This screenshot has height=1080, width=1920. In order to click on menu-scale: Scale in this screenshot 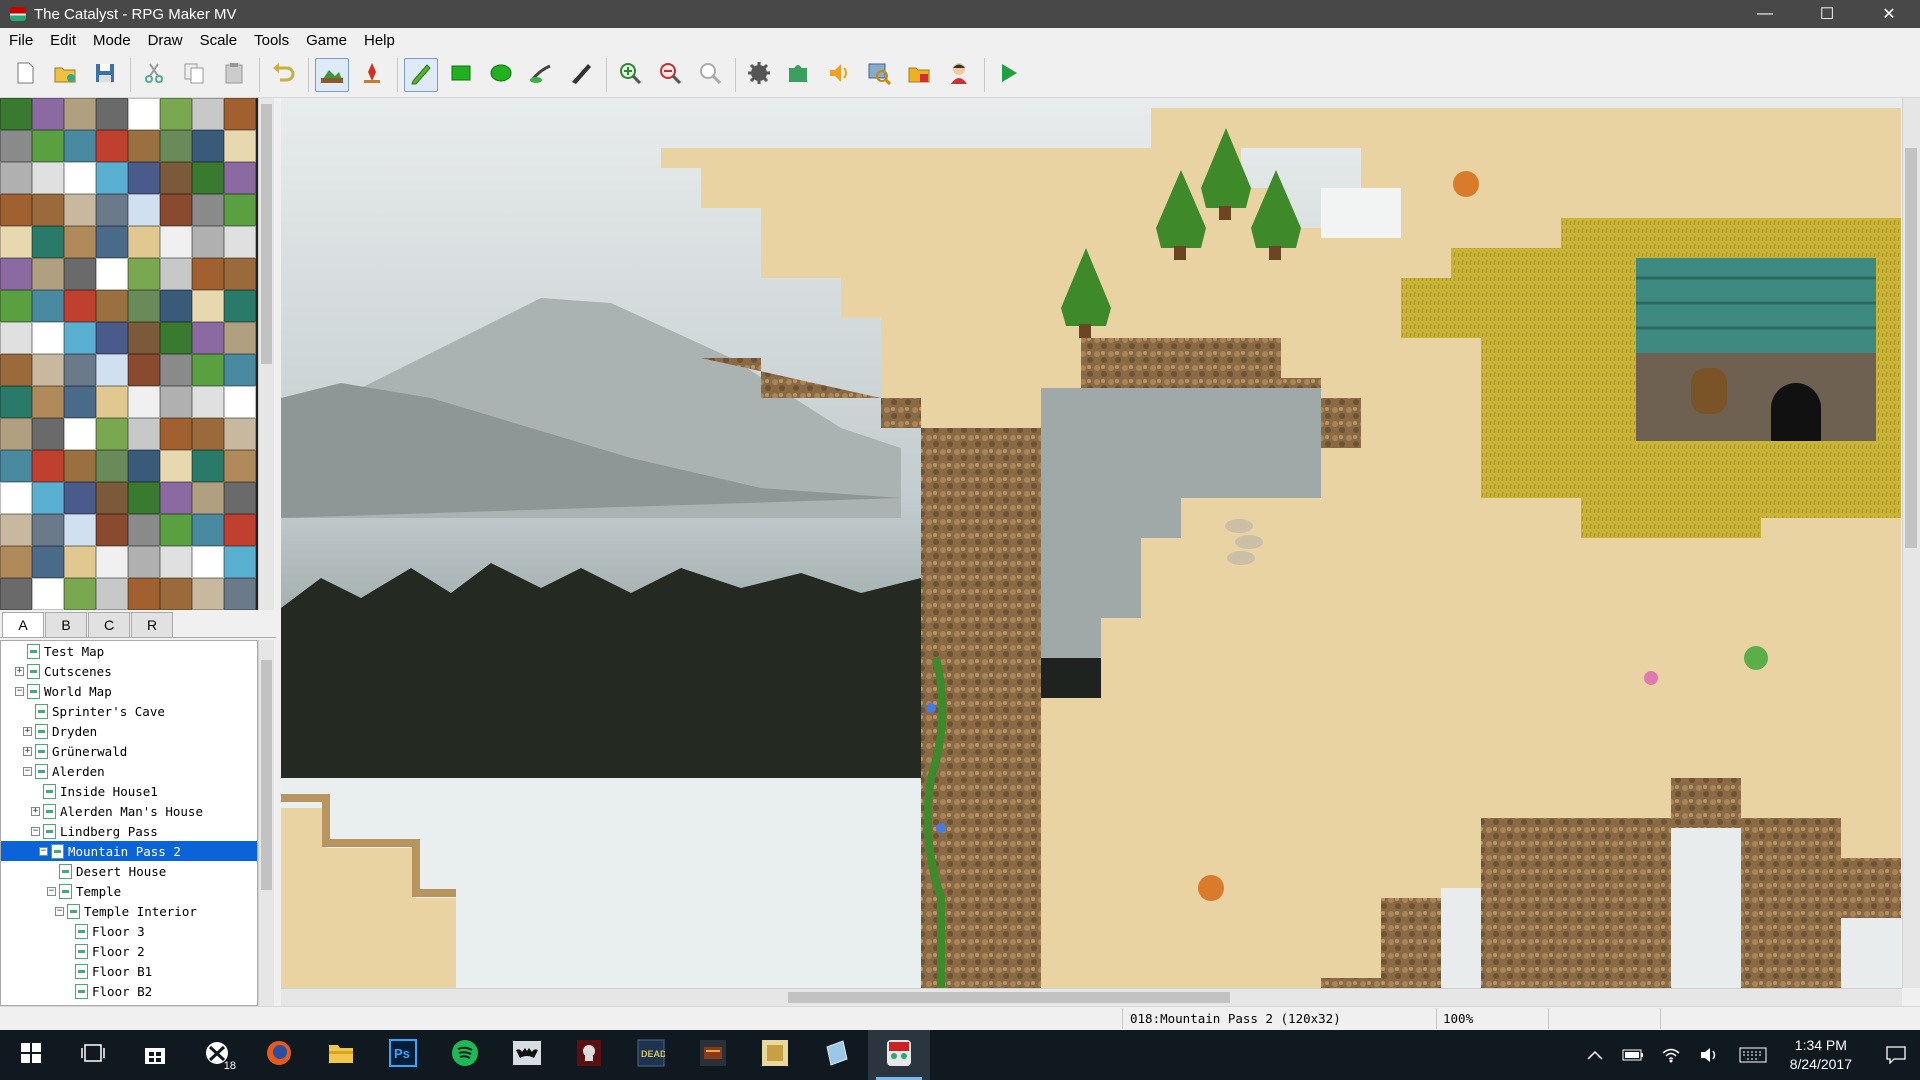, I will do `click(218, 40)`.